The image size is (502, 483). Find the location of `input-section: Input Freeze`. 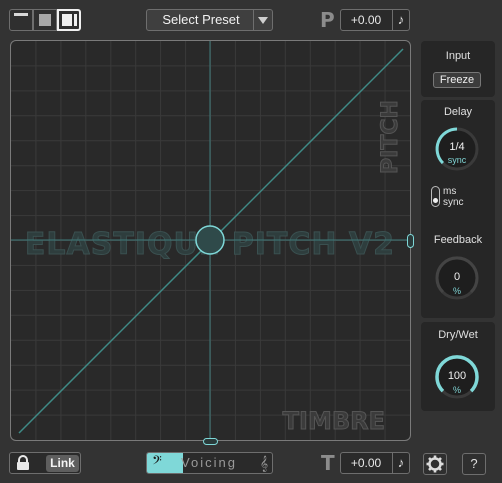

input-section: Input Freeze is located at coordinates (458, 69).